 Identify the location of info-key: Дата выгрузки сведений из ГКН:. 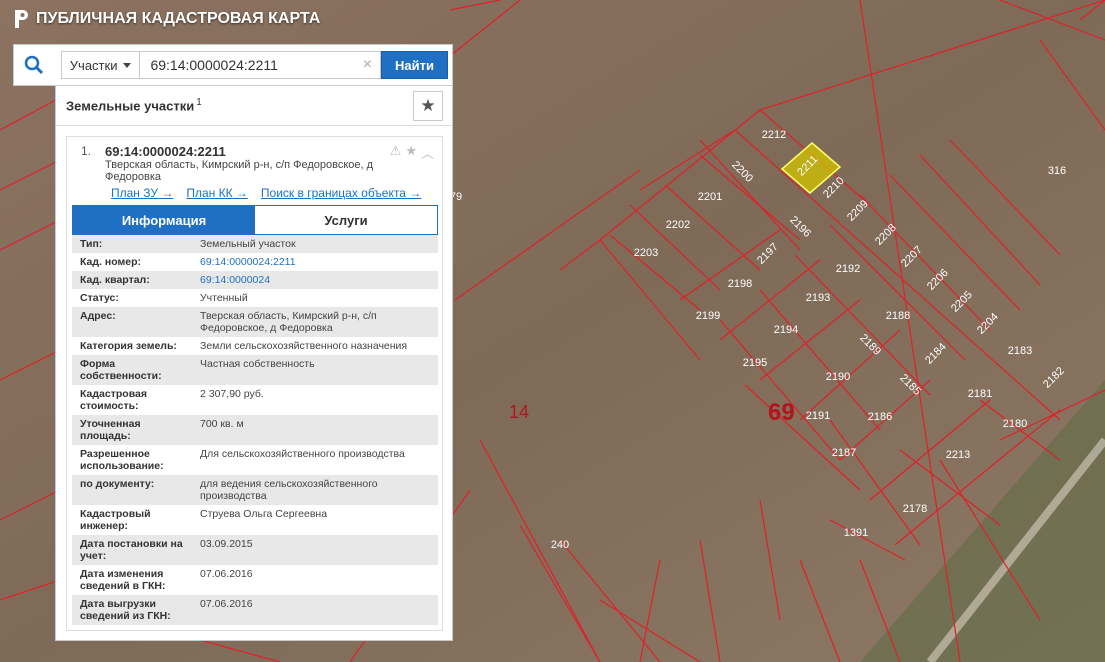
(125, 610).